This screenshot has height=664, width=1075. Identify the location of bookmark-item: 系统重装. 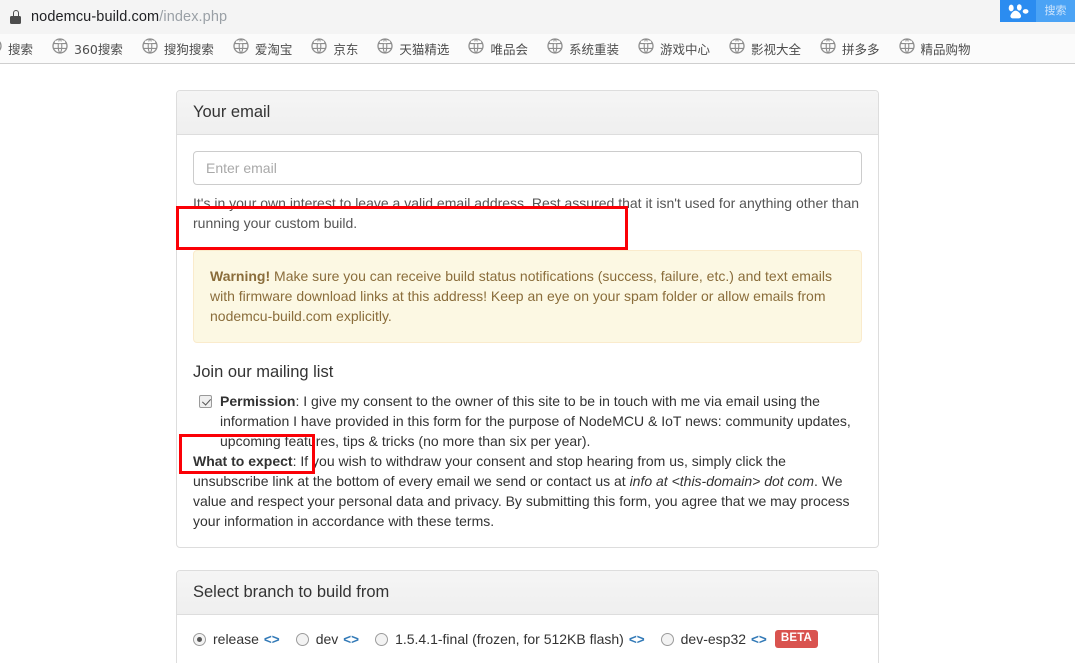
(583, 48).